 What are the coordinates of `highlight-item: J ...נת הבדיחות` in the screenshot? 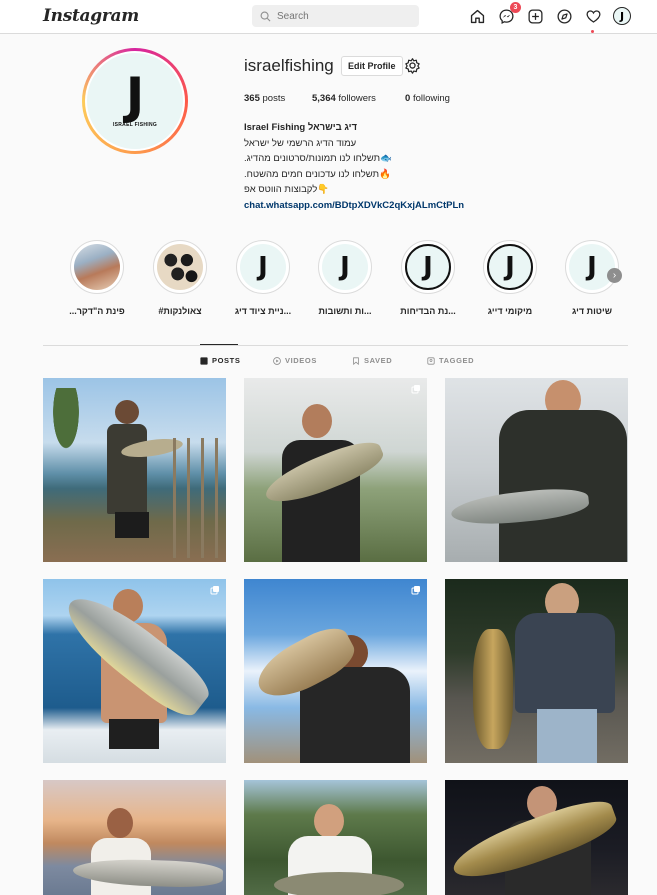 It's located at (428, 278).